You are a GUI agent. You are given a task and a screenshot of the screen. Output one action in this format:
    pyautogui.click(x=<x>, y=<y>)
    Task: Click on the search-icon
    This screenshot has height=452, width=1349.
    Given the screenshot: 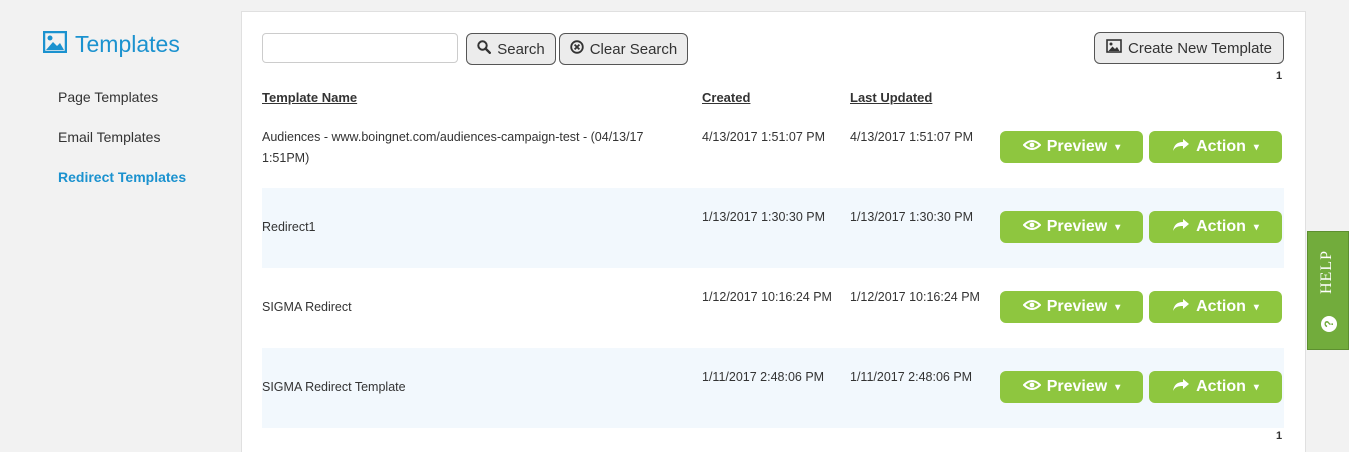 What is the action you would take?
    pyautogui.click(x=484, y=49)
    